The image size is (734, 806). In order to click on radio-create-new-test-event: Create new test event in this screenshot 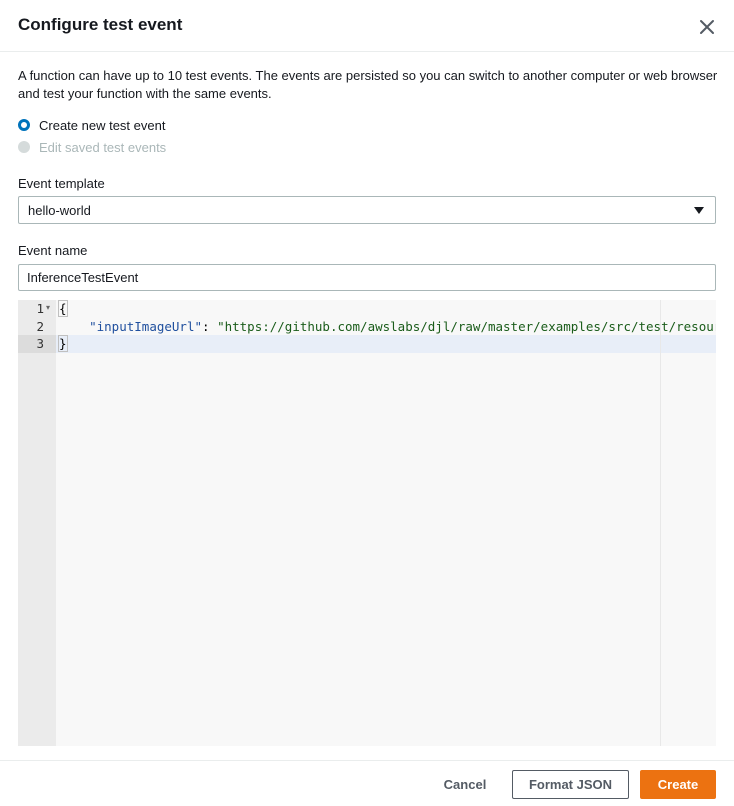, I will do `click(91, 125)`.